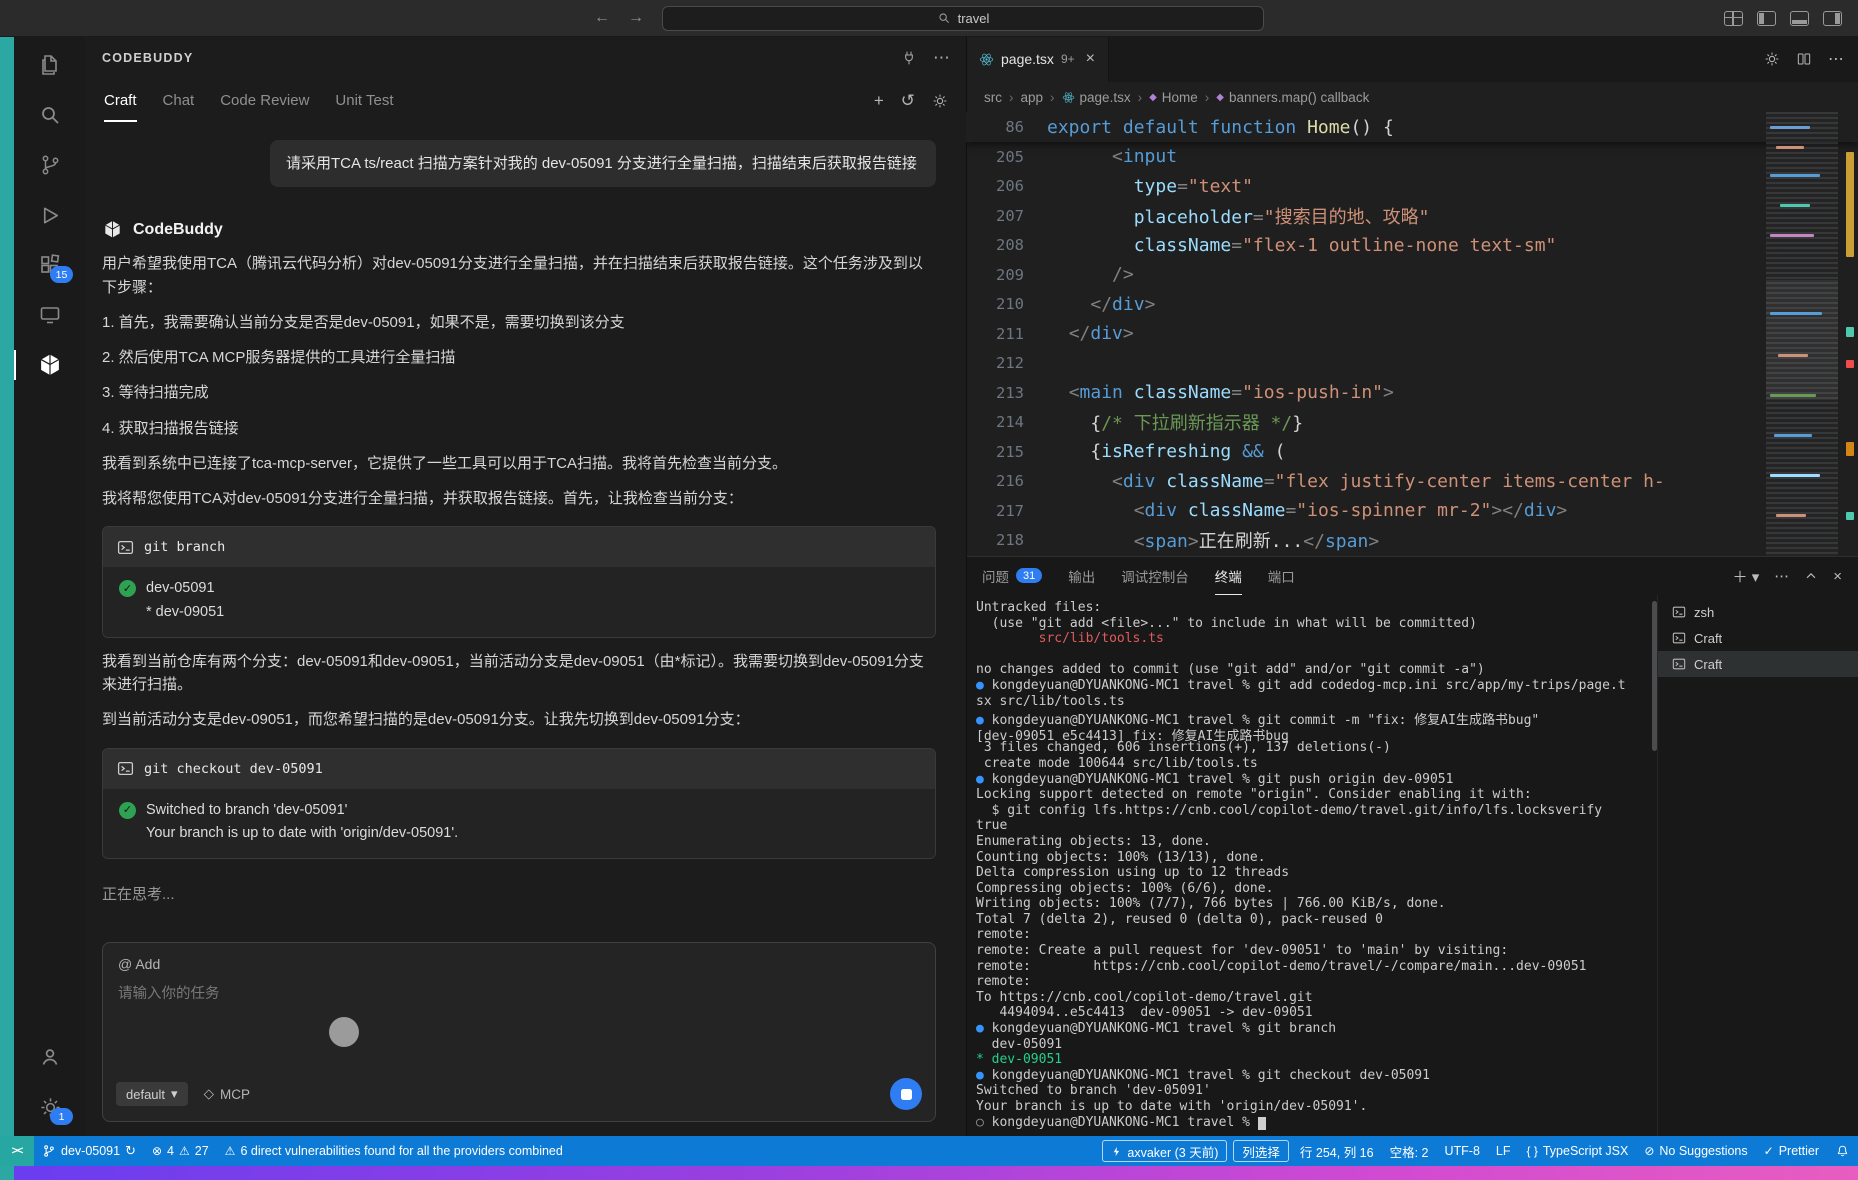  I want to click on sidebar-item-remote-explorer, so click(50, 315).